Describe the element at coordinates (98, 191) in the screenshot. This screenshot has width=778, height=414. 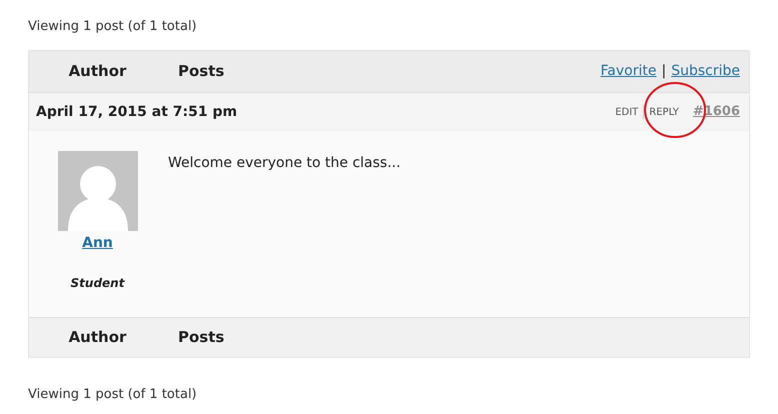
I see `avatar-icon` at that location.